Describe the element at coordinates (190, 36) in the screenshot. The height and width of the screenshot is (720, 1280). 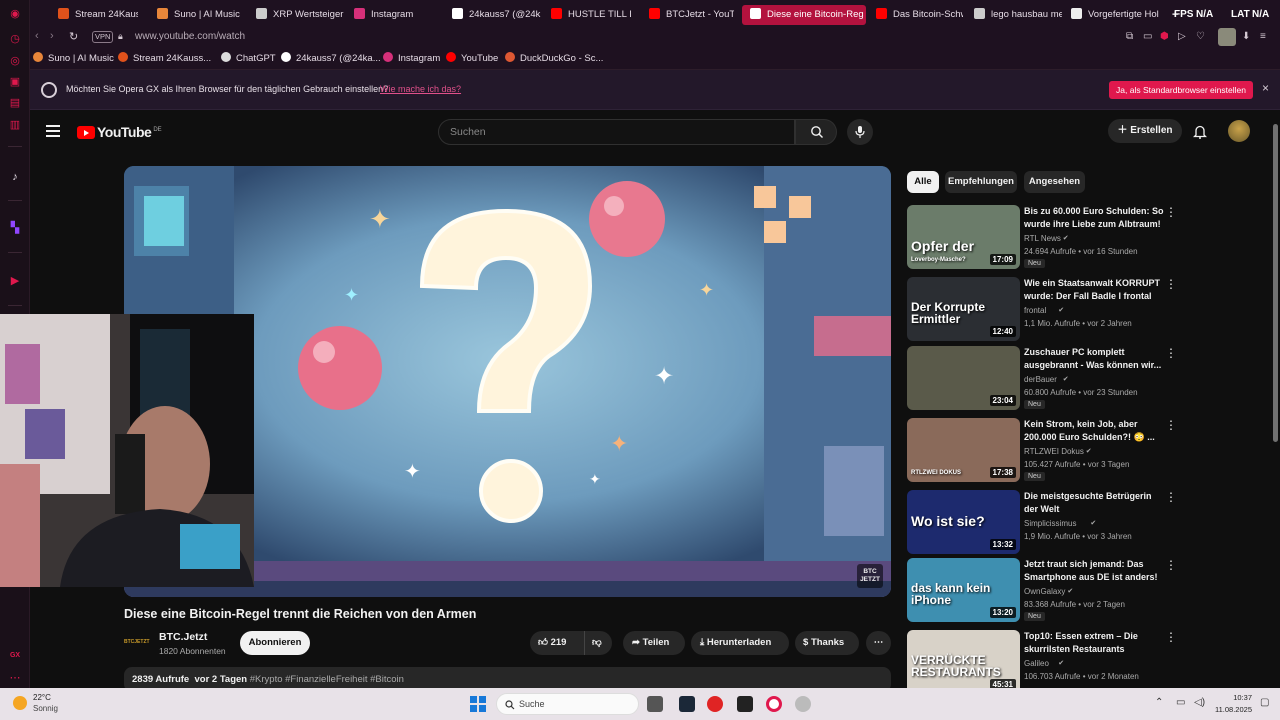
I see `url-field: www.youtube.com/watch` at that location.